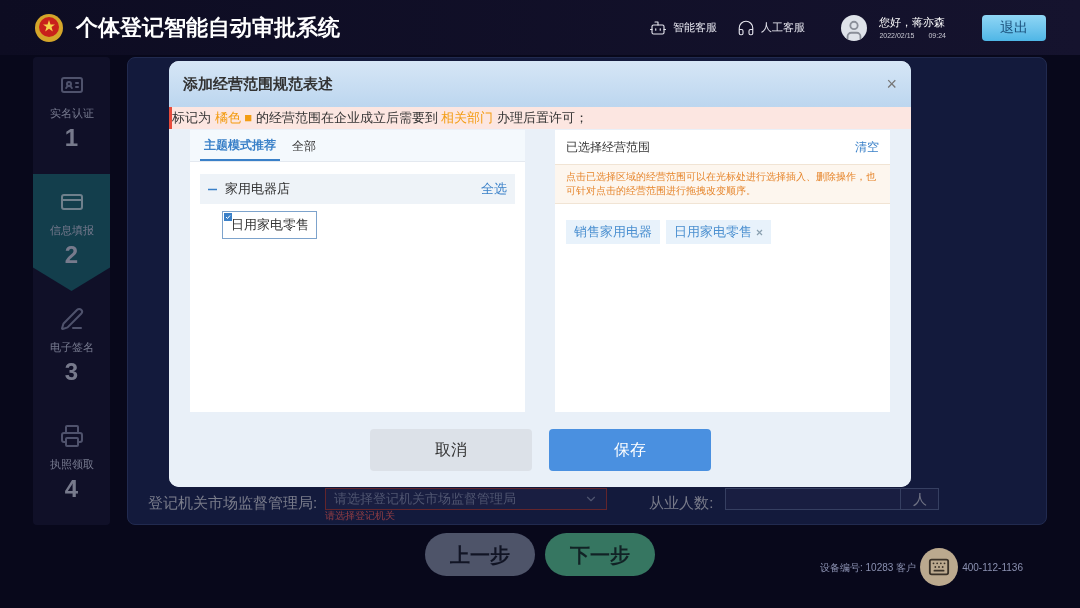 Image resolution: width=1080 pixels, height=608 pixels. What do you see at coordinates (304, 145) in the screenshot?
I see `tab: 全部` at bounding box center [304, 145].